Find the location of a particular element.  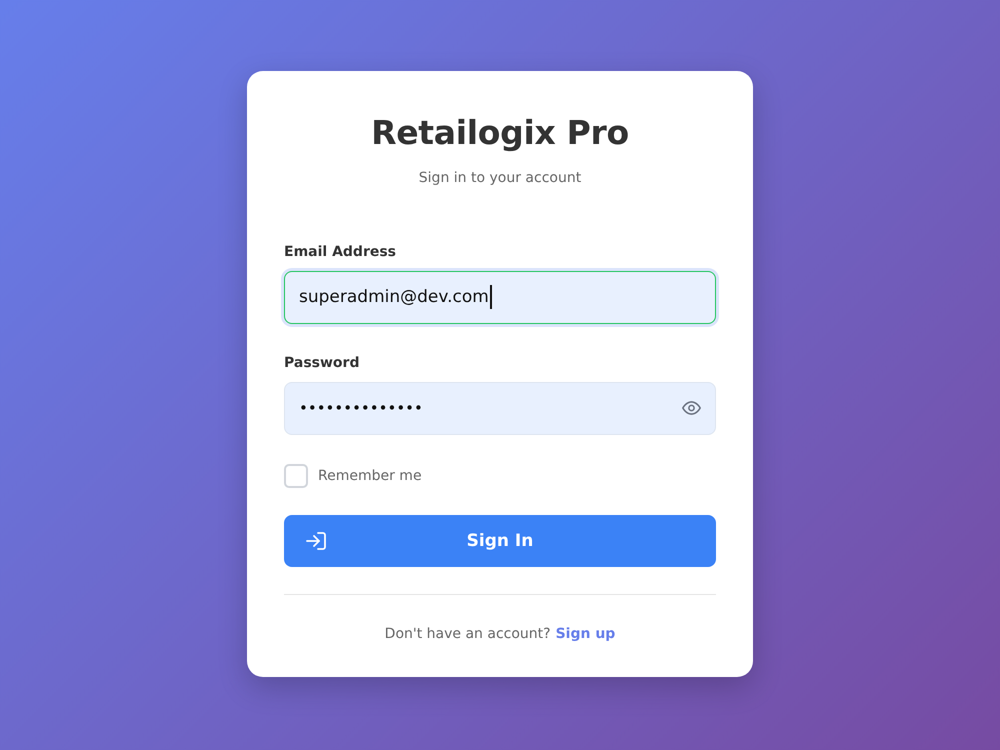

checkbox-label: Remember me is located at coordinates (370, 476).